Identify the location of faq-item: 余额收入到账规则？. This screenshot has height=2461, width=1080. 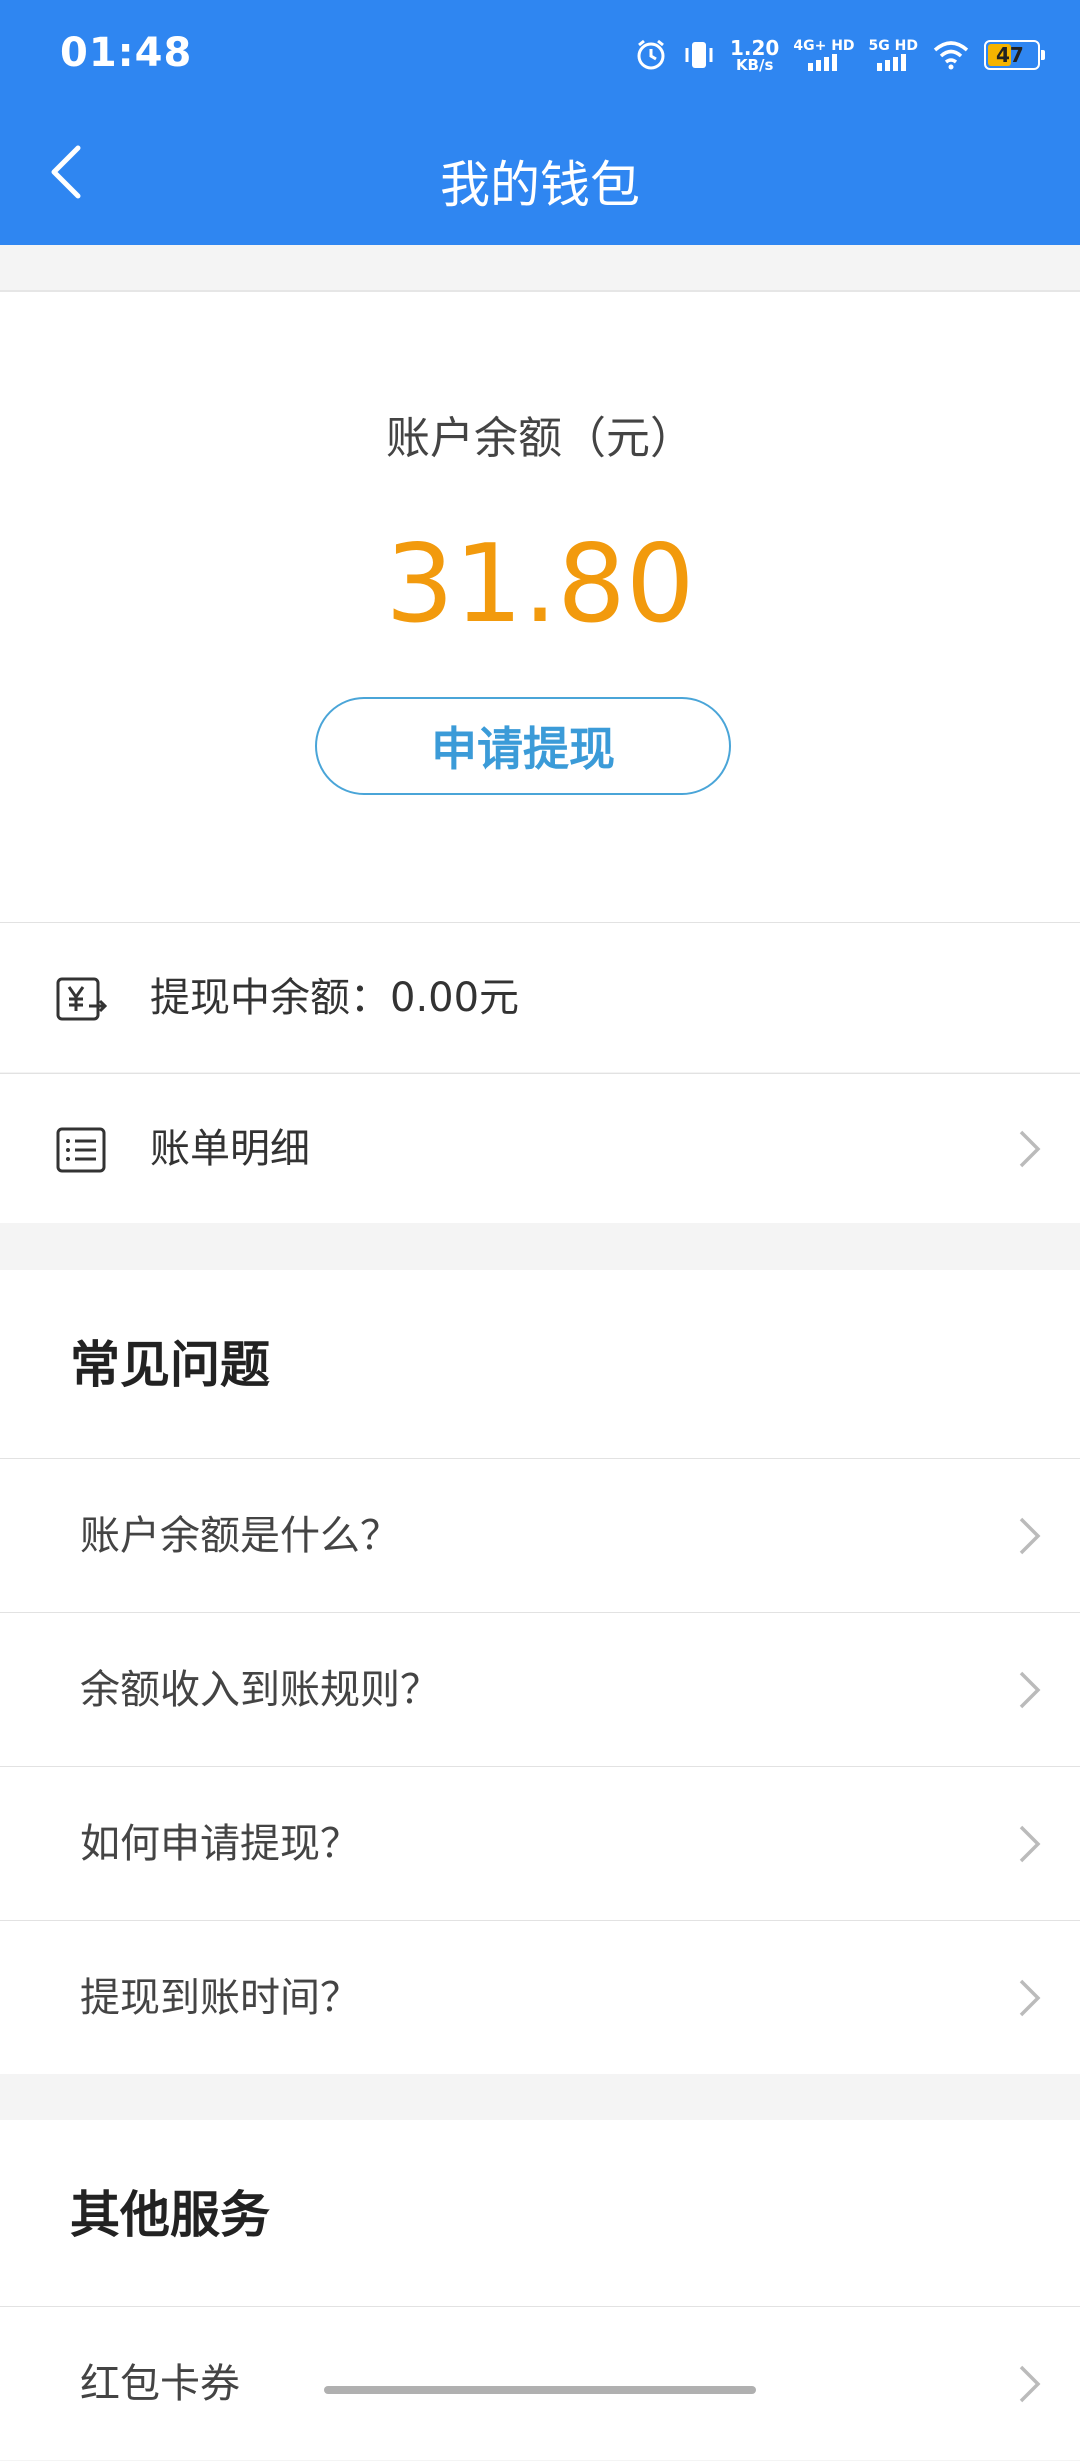
(540, 1689).